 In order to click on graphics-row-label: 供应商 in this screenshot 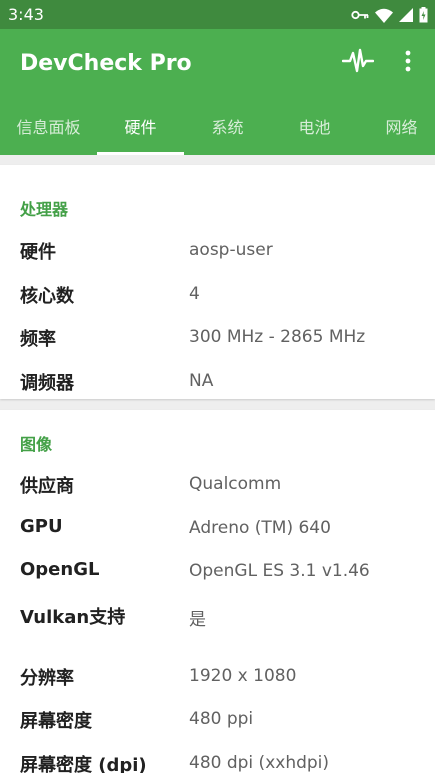, I will do `click(47, 486)`.